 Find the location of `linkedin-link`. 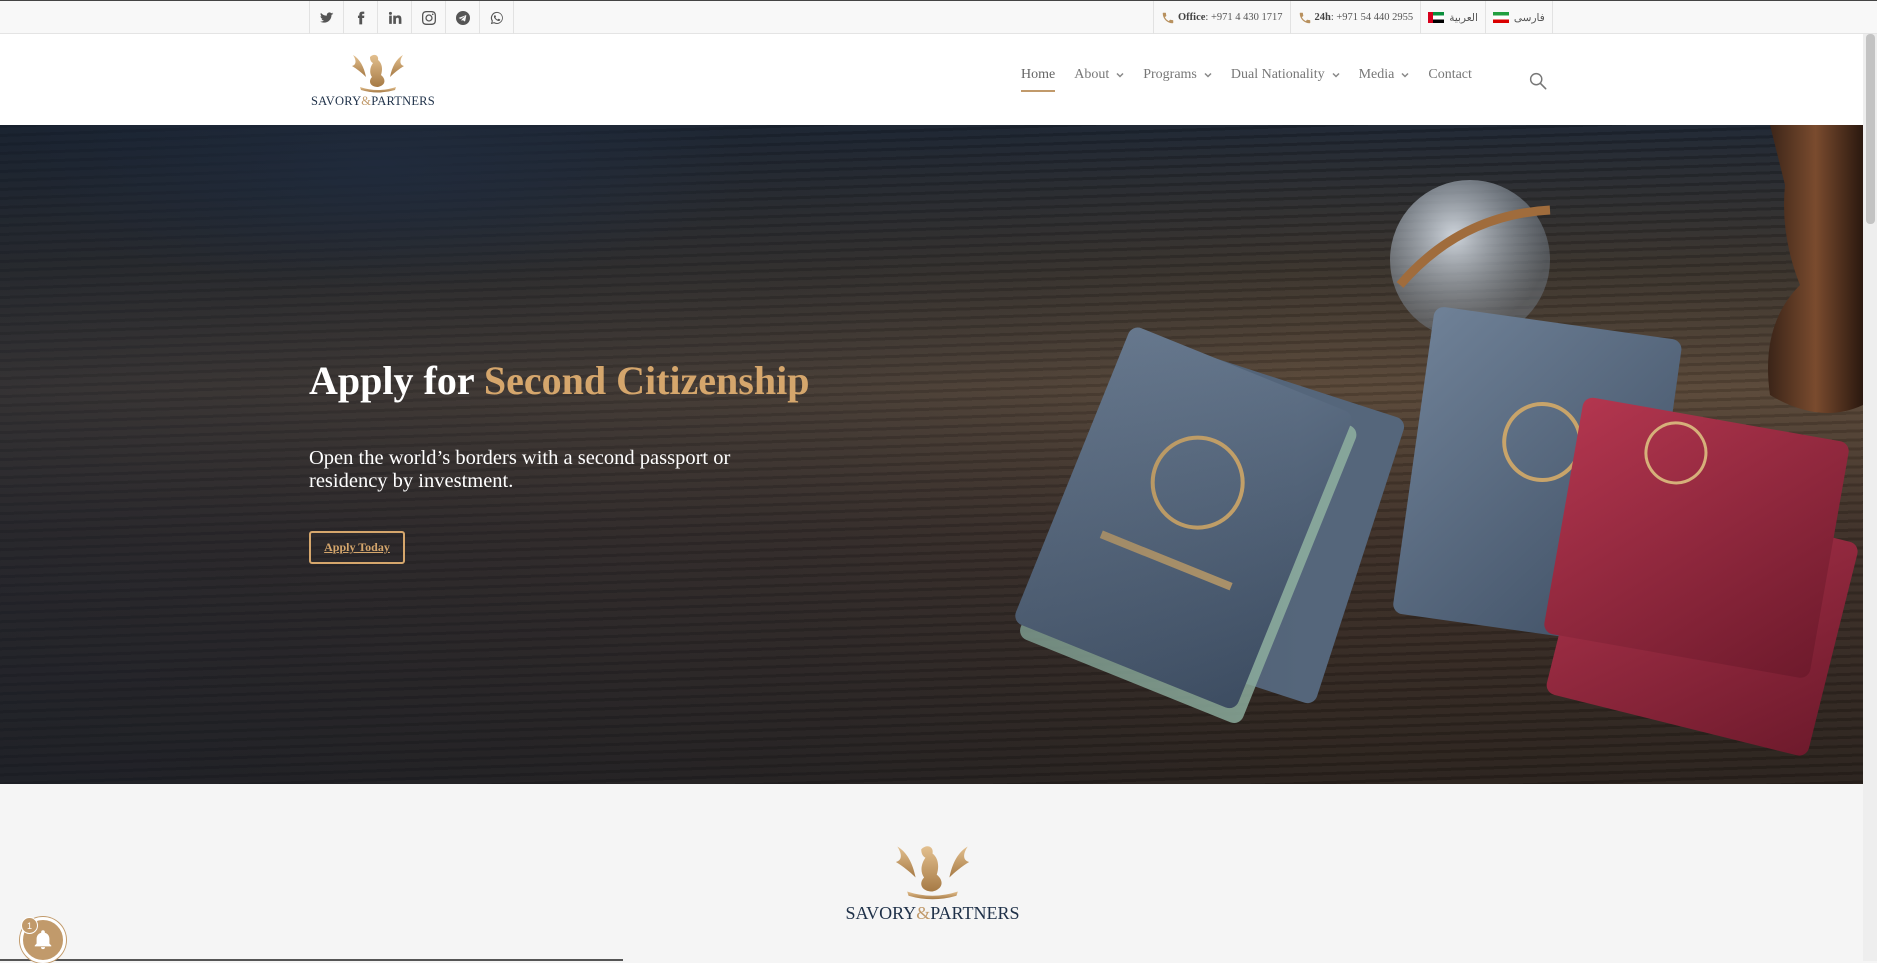

linkedin-link is located at coordinates (395, 17).